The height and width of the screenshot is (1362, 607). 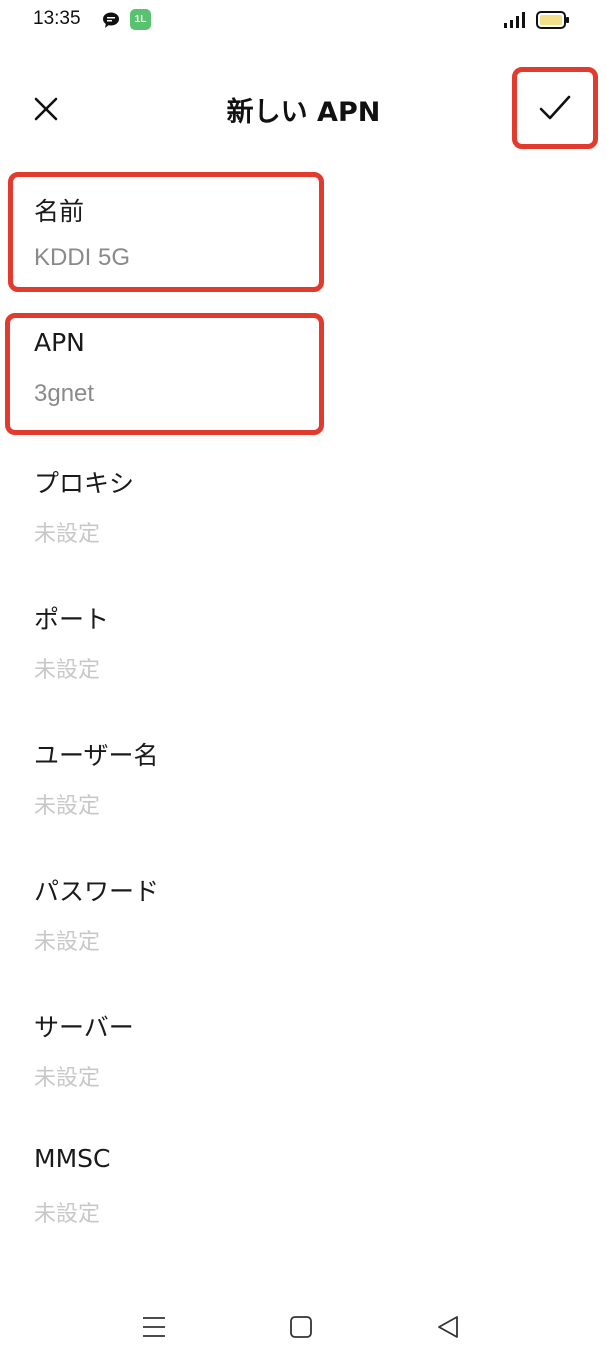 I want to click on field-label: ユーザー名, so click(x=96, y=755).